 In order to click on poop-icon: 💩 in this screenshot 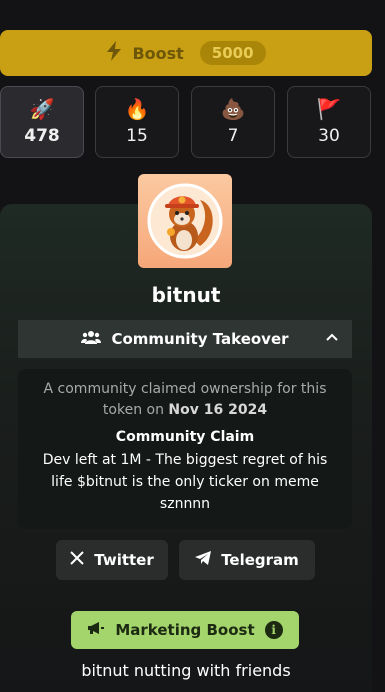, I will do `click(233, 109)`.